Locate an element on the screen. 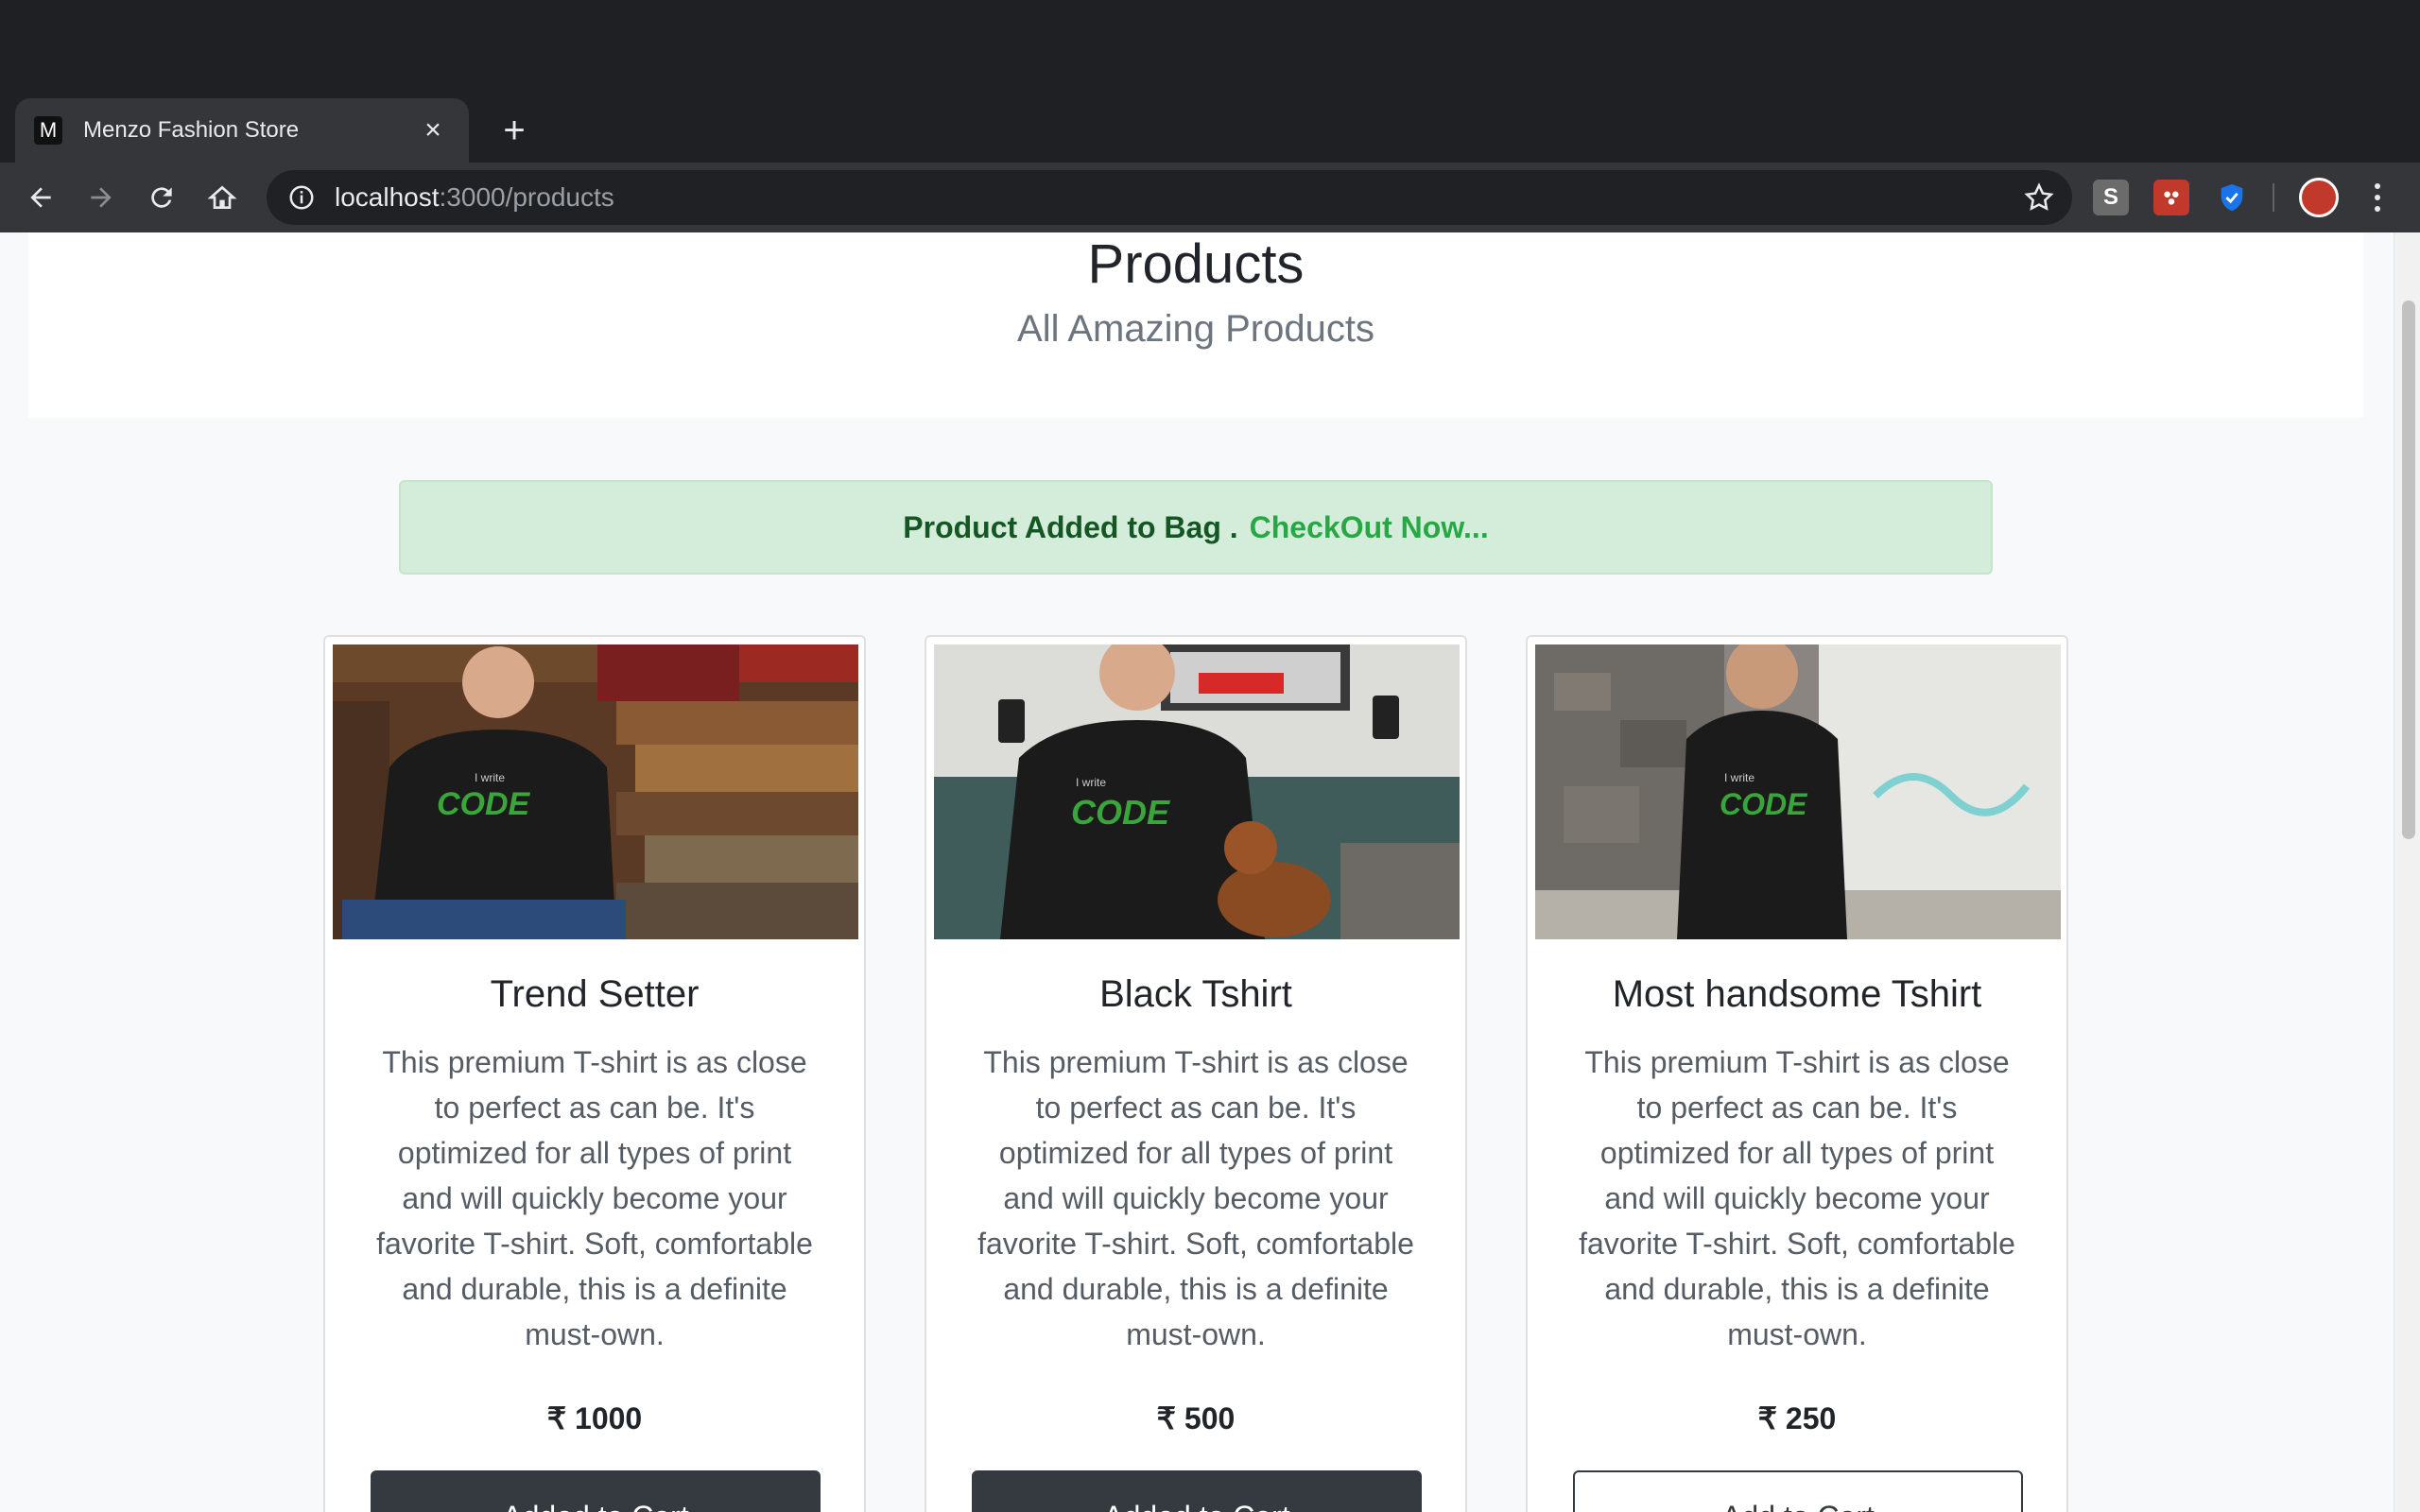 The image size is (2420, 1512). scrollbar-thumb is located at coordinates (2408, 570).